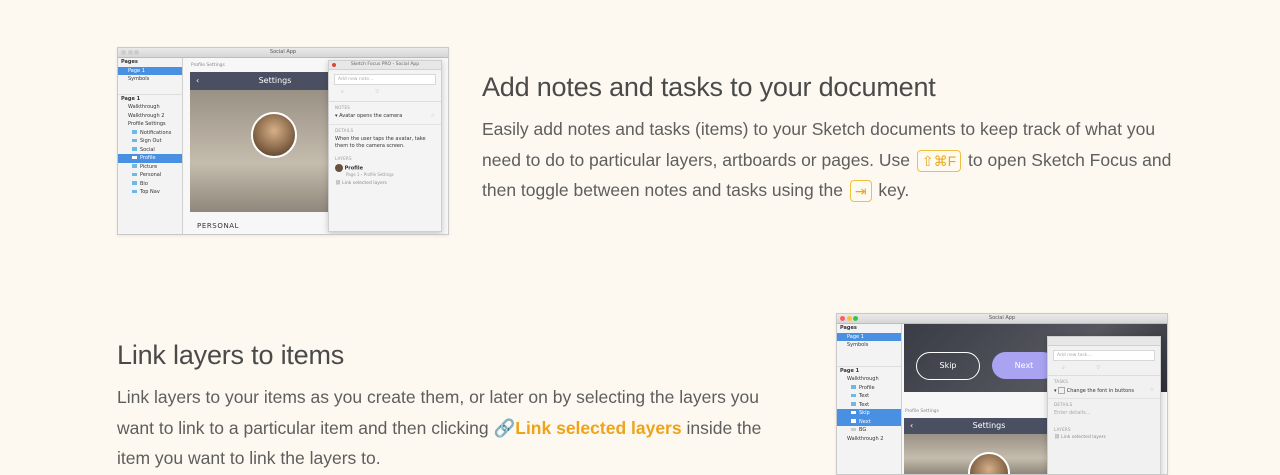 The image size is (1280, 475). What do you see at coordinates (385, 118) in the screenshot?
I see `note-item: ▾ Avatar opens the camera ☆` at bounding box center [385, 118].